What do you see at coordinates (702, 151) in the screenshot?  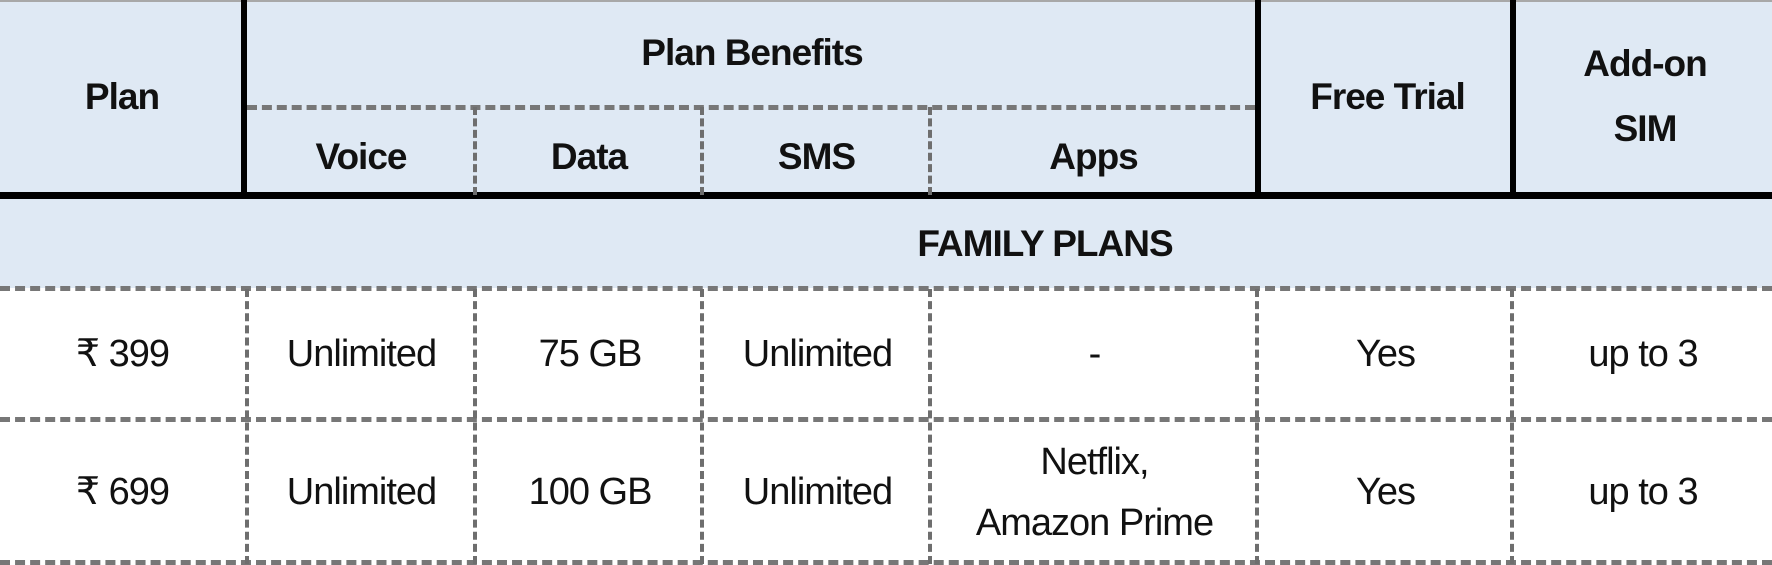 I see `border-data-right` at bounding box center [702, 151].